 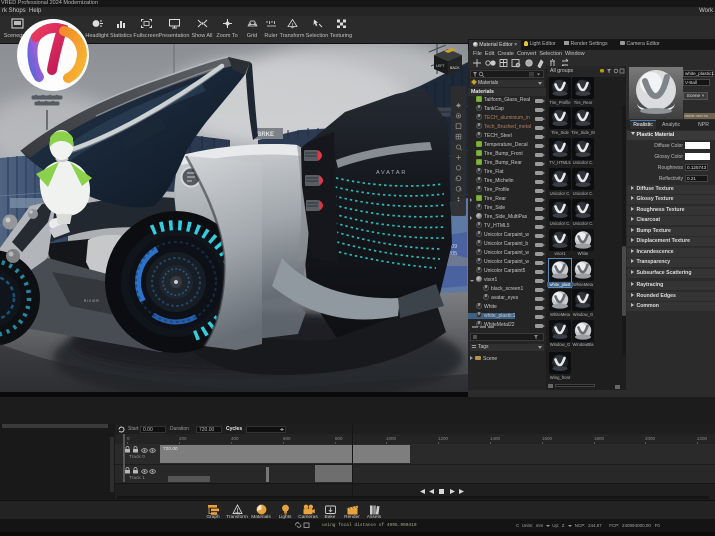 What do you see at coordinates (265, 135) in the screenshot?
I see `svg-text: BRKE` at bounding box center [265, 135].